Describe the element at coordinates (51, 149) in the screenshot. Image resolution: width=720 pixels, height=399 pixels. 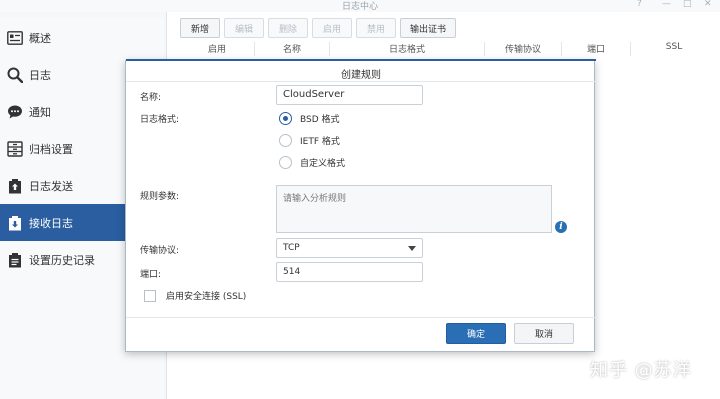
I see `sidebar-item-label: 归档设置` at that location.